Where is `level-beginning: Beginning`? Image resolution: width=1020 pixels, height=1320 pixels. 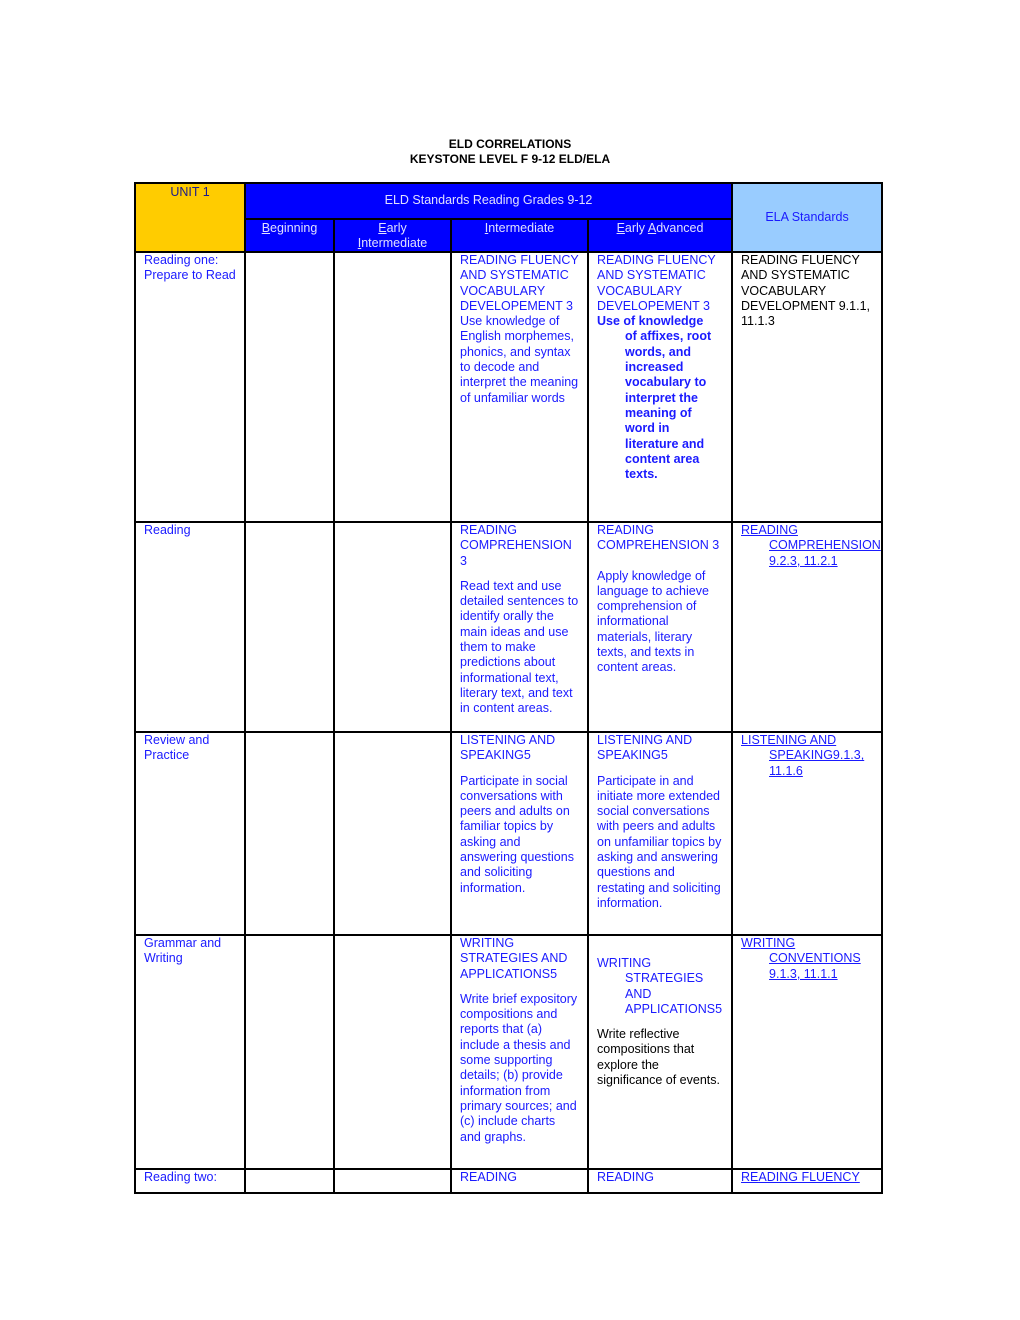 level-beginning: Beginning is located at coordinates (289, 235).